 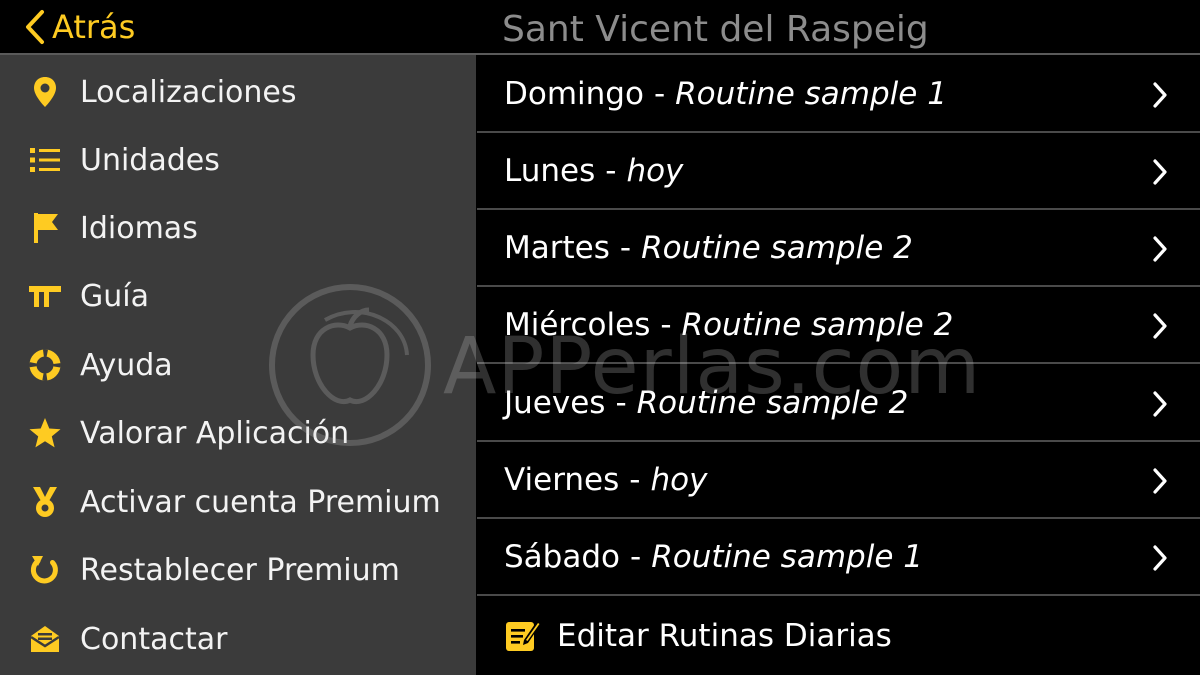 I want to click on routine-row-domingo: Domingo - Routine sample 1, so click(x=838, y=95).